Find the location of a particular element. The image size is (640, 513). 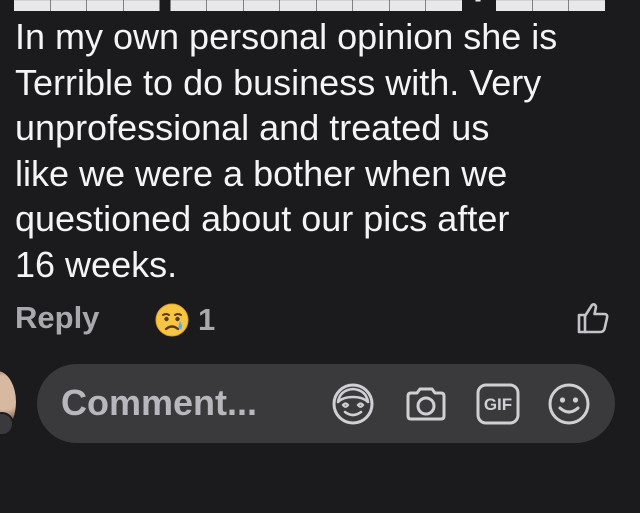

comment-line: Terrible to do business with. Very is located at coordinates (278, 82).